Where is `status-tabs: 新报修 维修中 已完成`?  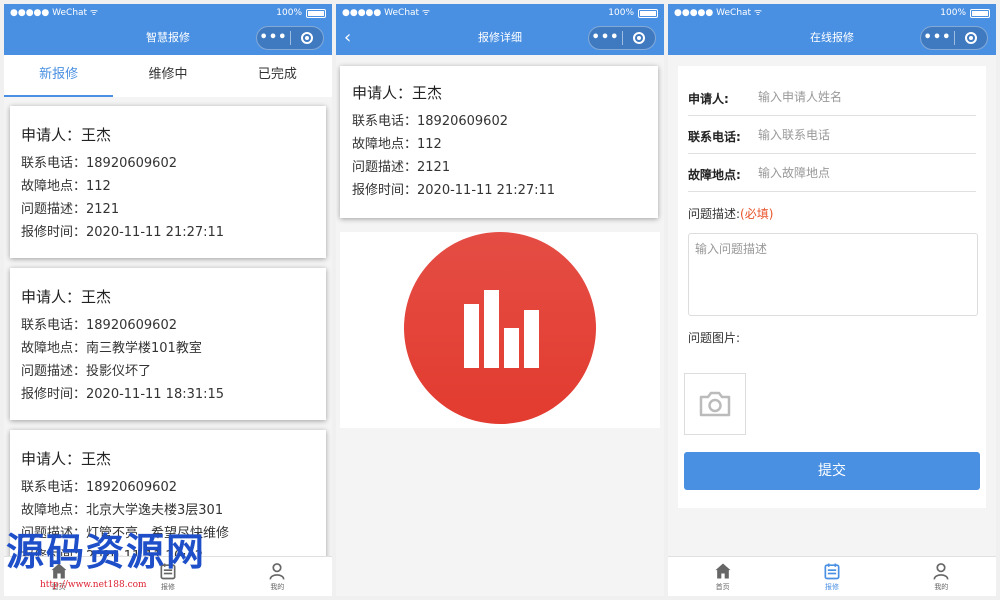
status-tabs: 新报修 维修中 已完成 is located at coordinates (168, 76).